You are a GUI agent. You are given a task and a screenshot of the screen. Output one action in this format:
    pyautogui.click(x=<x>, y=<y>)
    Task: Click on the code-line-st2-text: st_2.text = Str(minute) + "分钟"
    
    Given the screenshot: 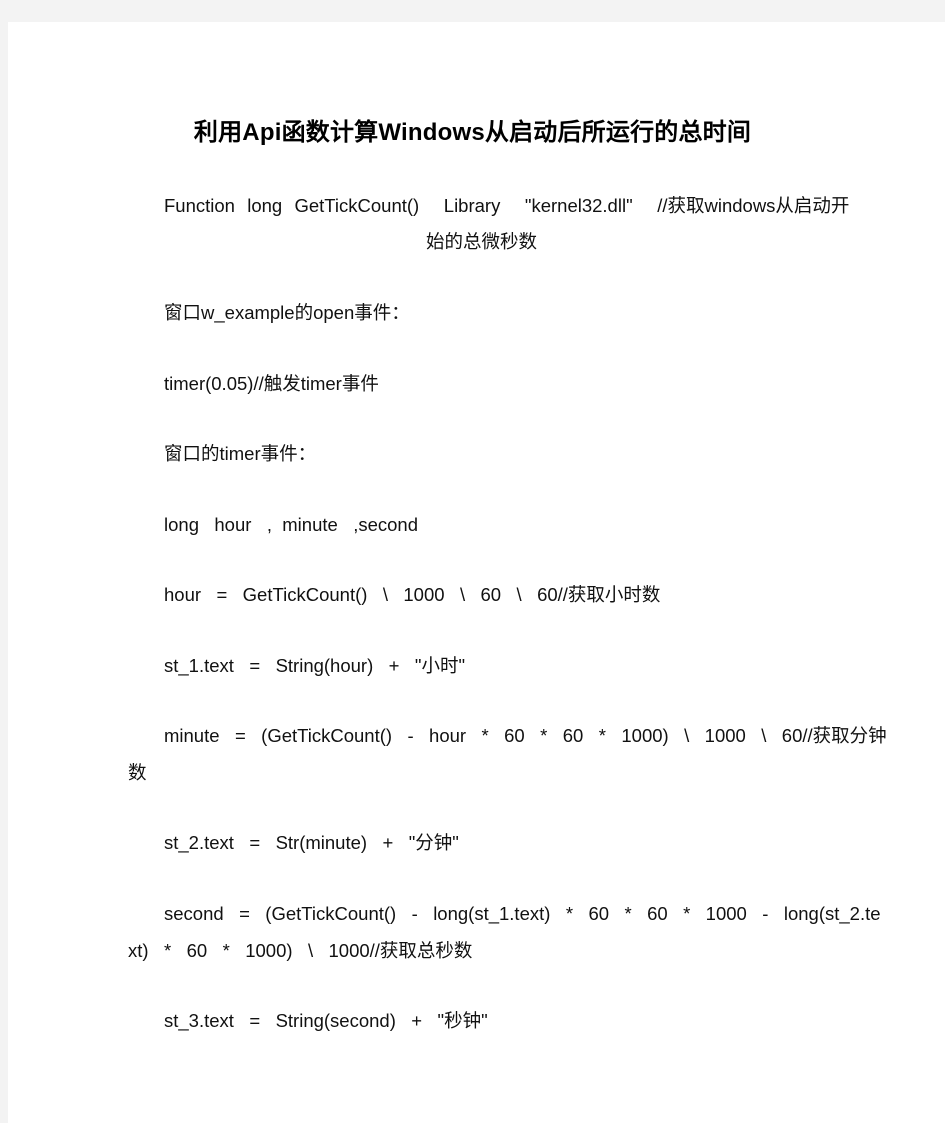 What is the action you would take?
    pyautogui.click(x=311, y=842)
    